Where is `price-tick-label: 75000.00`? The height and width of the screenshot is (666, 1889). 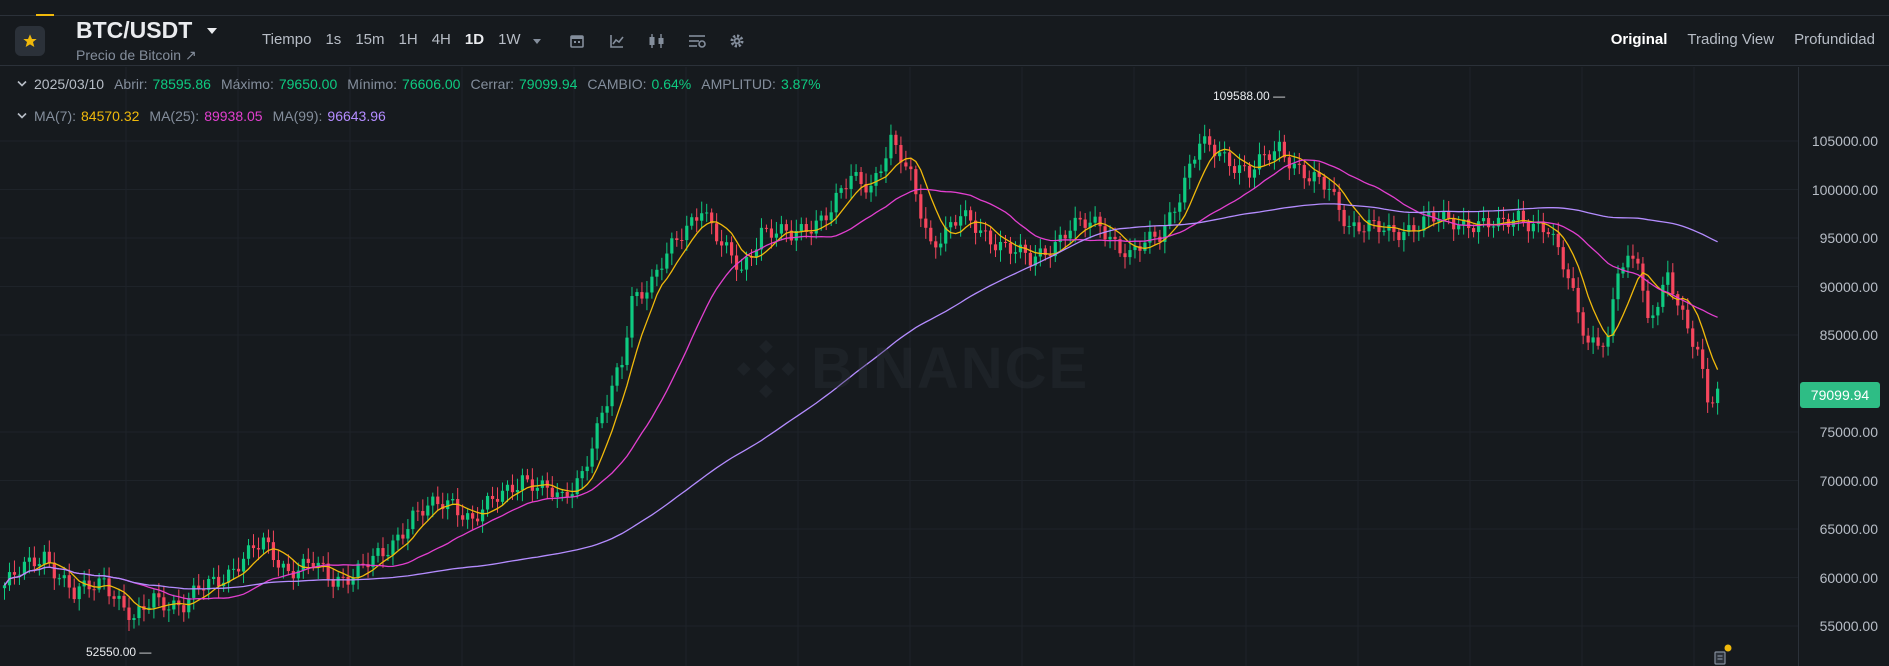 price-tick-label: 75000.00 is located at coordinates (1848, 432).